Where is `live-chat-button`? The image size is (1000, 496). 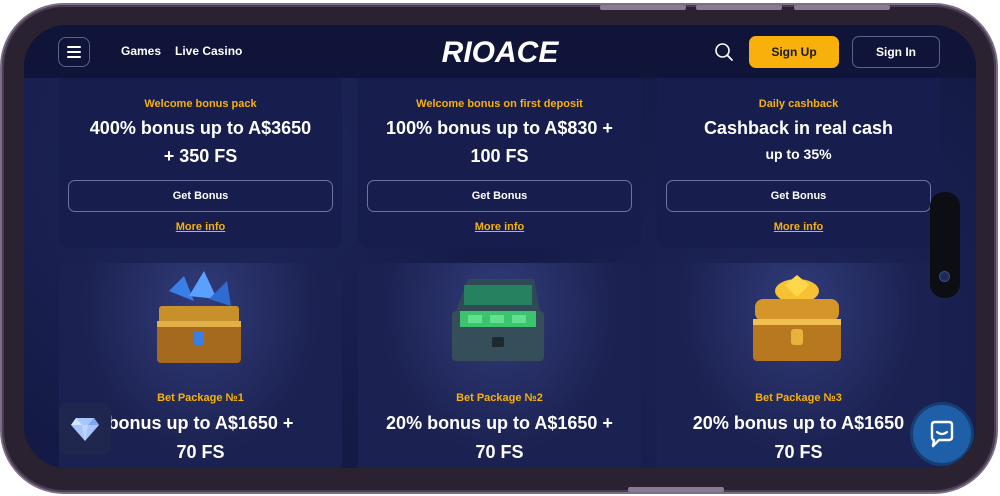
live-chat-button is located at coordinates (942, 434).